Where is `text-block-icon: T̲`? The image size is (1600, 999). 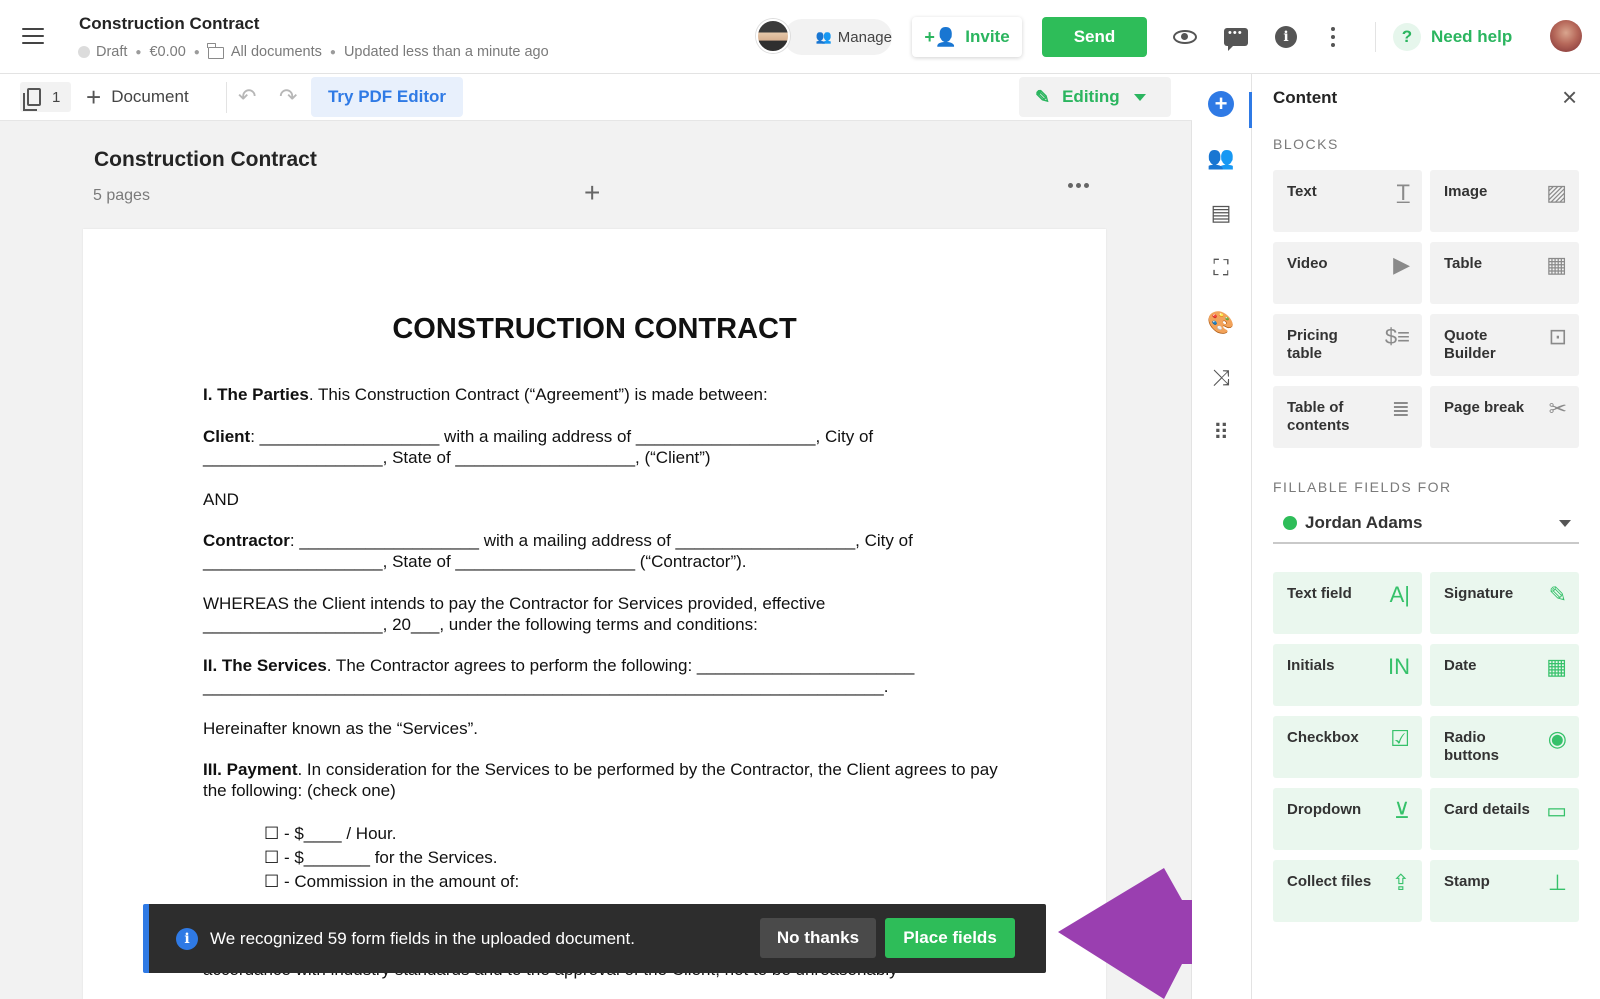 text-block-icon: T̲ is located at coordinates (1403, 192).